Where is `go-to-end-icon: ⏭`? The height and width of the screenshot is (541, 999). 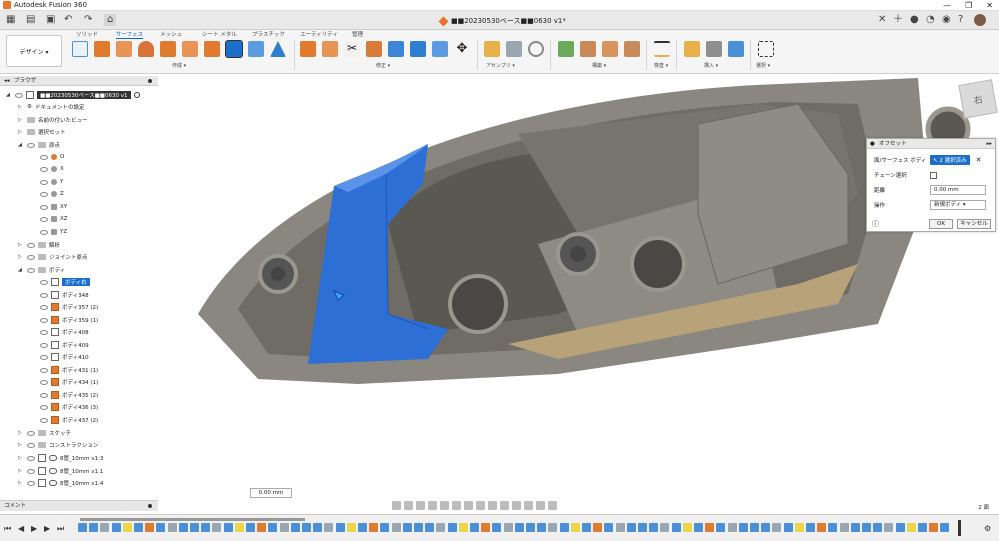
go-to-end-icon: ⏭ is located at coordinates (60, 529).